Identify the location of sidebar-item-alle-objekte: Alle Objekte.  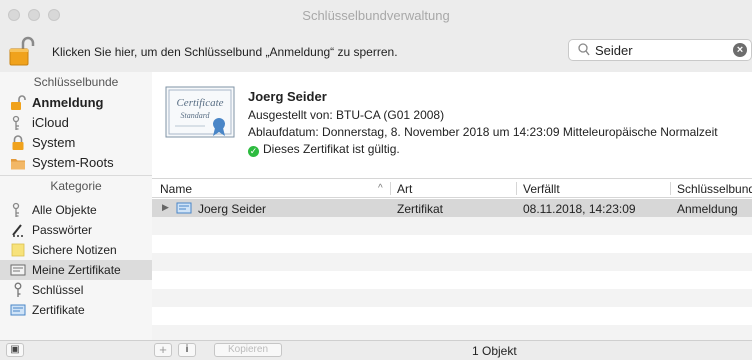
(76, 210).